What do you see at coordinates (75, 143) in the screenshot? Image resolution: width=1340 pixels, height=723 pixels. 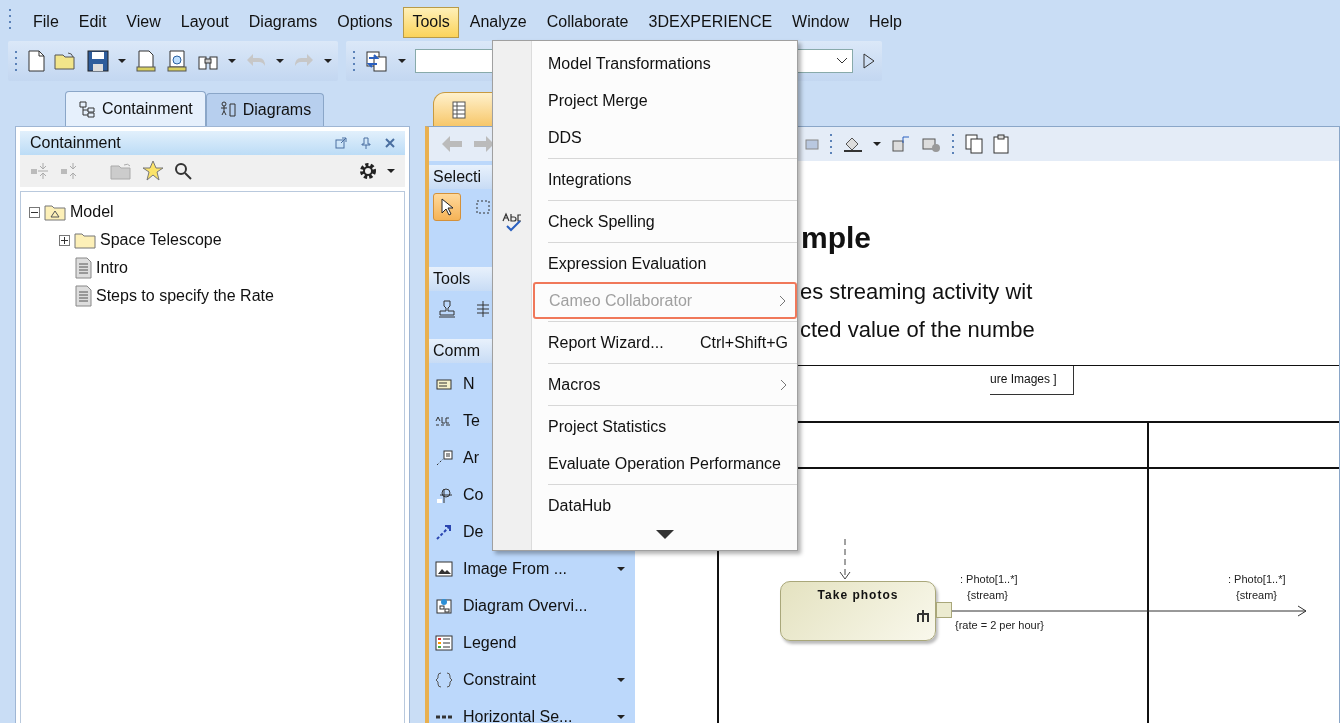 I see `panel-title: Containment` at bounding box center [75, 143].